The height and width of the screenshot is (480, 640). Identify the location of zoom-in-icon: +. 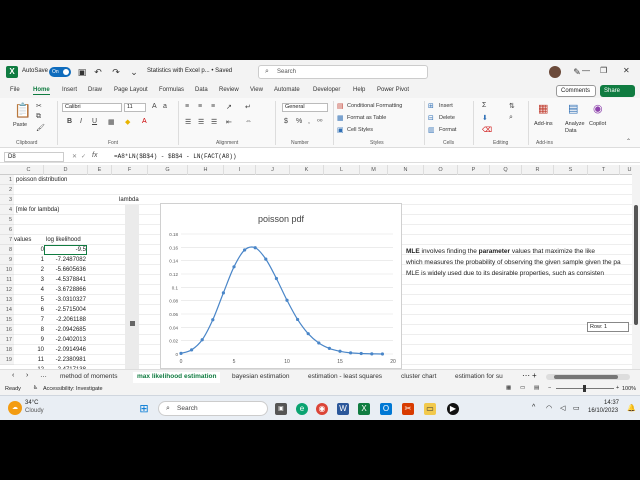
(617, 388).